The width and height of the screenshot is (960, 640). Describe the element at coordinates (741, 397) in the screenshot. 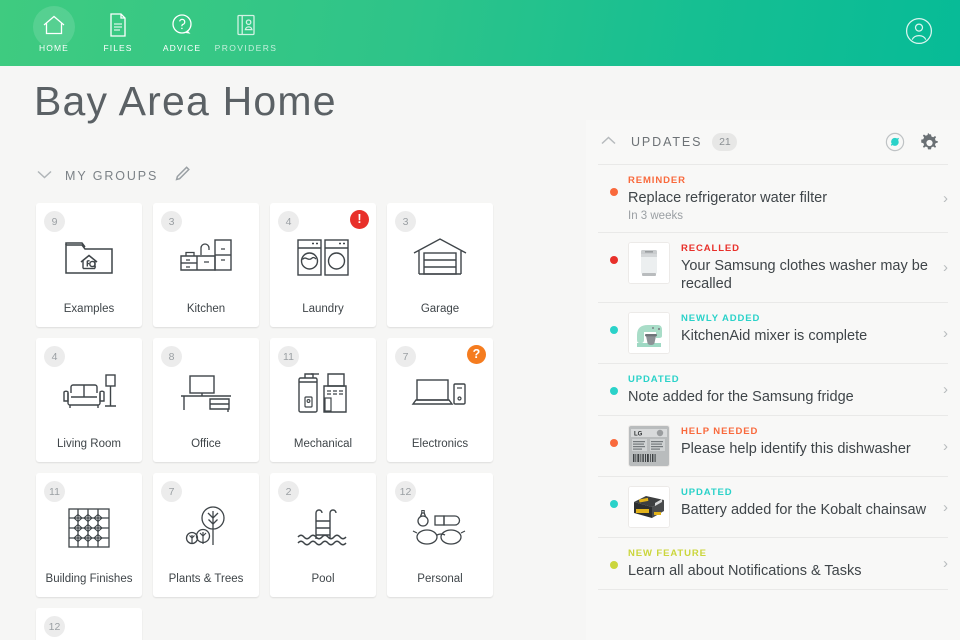

I see `update-text: Note added for the Samsung fridge` at that location.